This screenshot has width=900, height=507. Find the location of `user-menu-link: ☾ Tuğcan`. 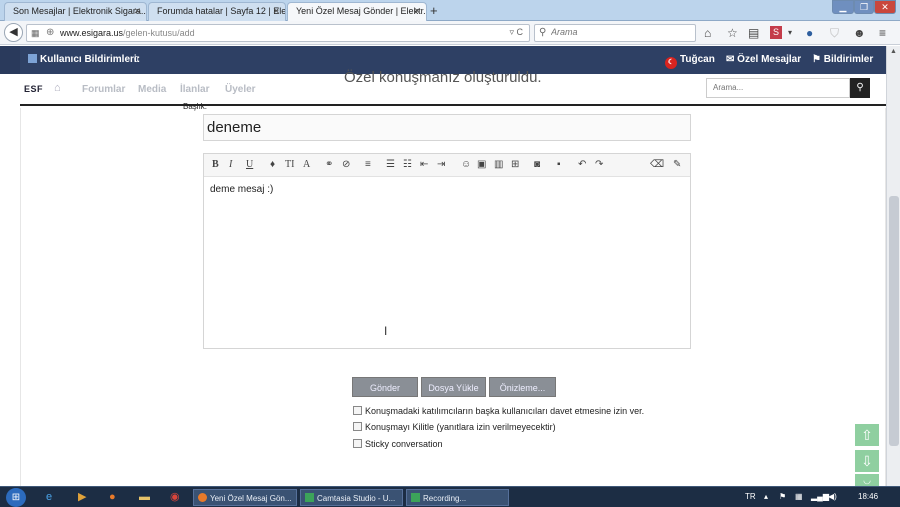

user-menu-link: ☾ Tuğcan is located at coordinates (690, 61).